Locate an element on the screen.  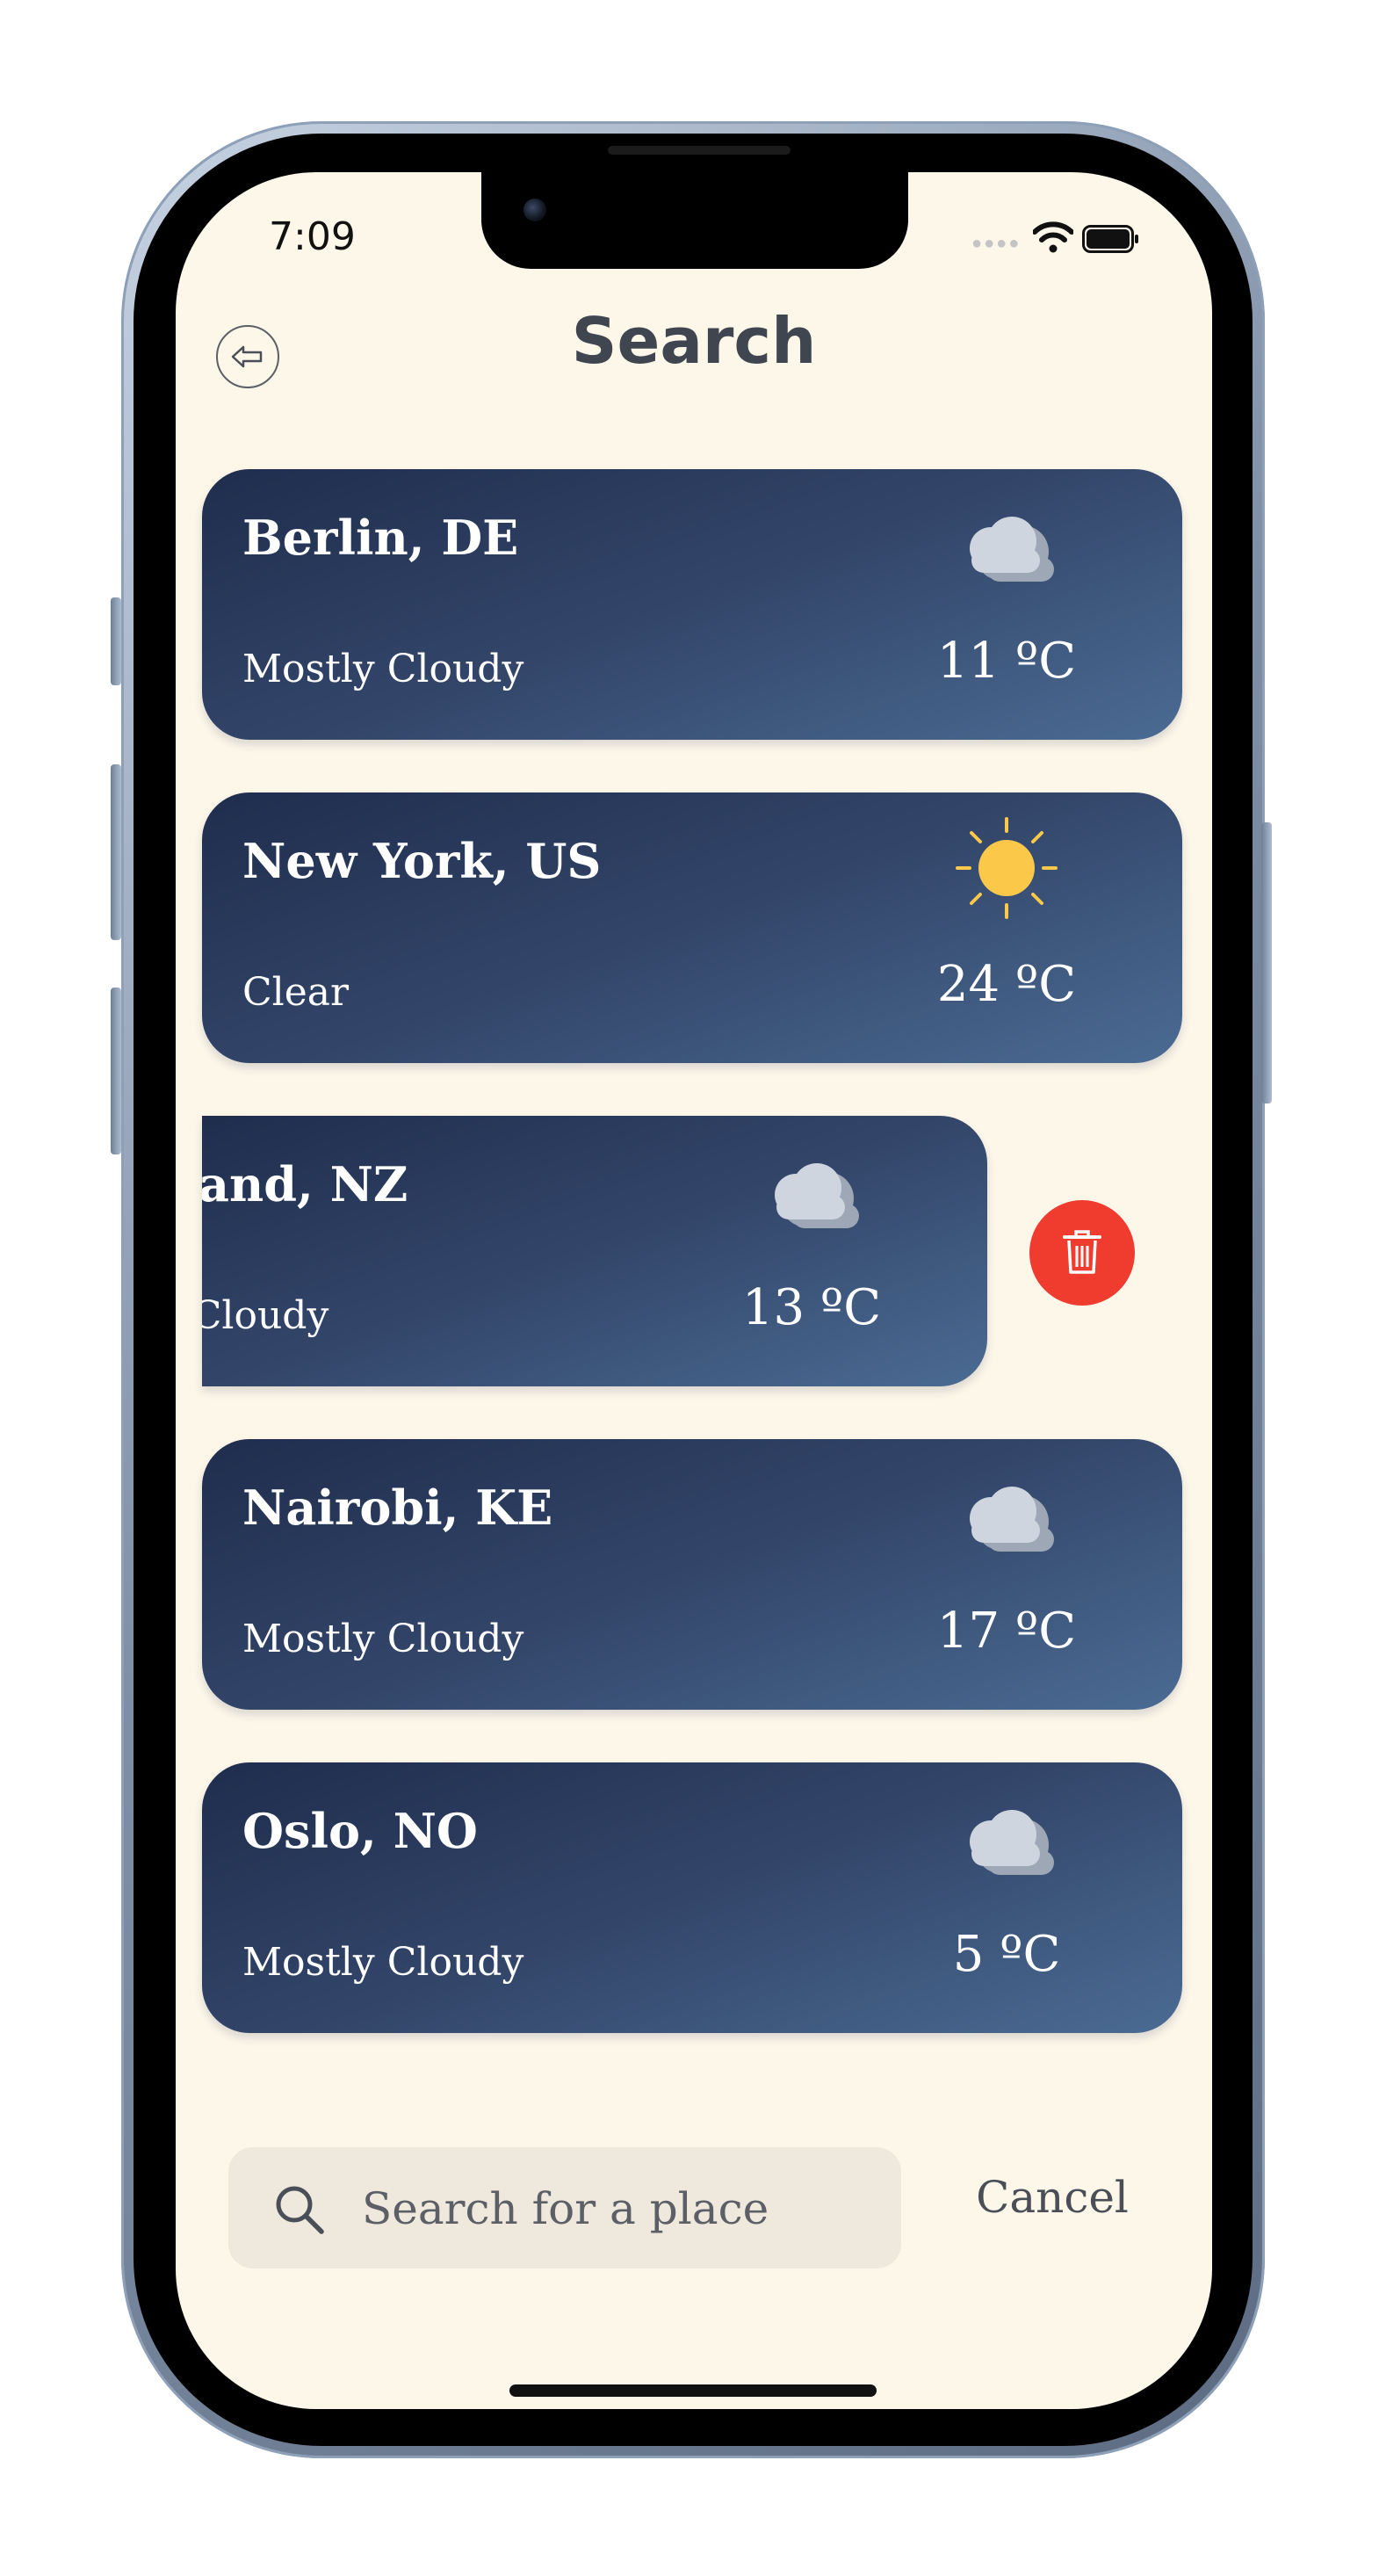
home-indicator is located at coordinates (693, 2390).